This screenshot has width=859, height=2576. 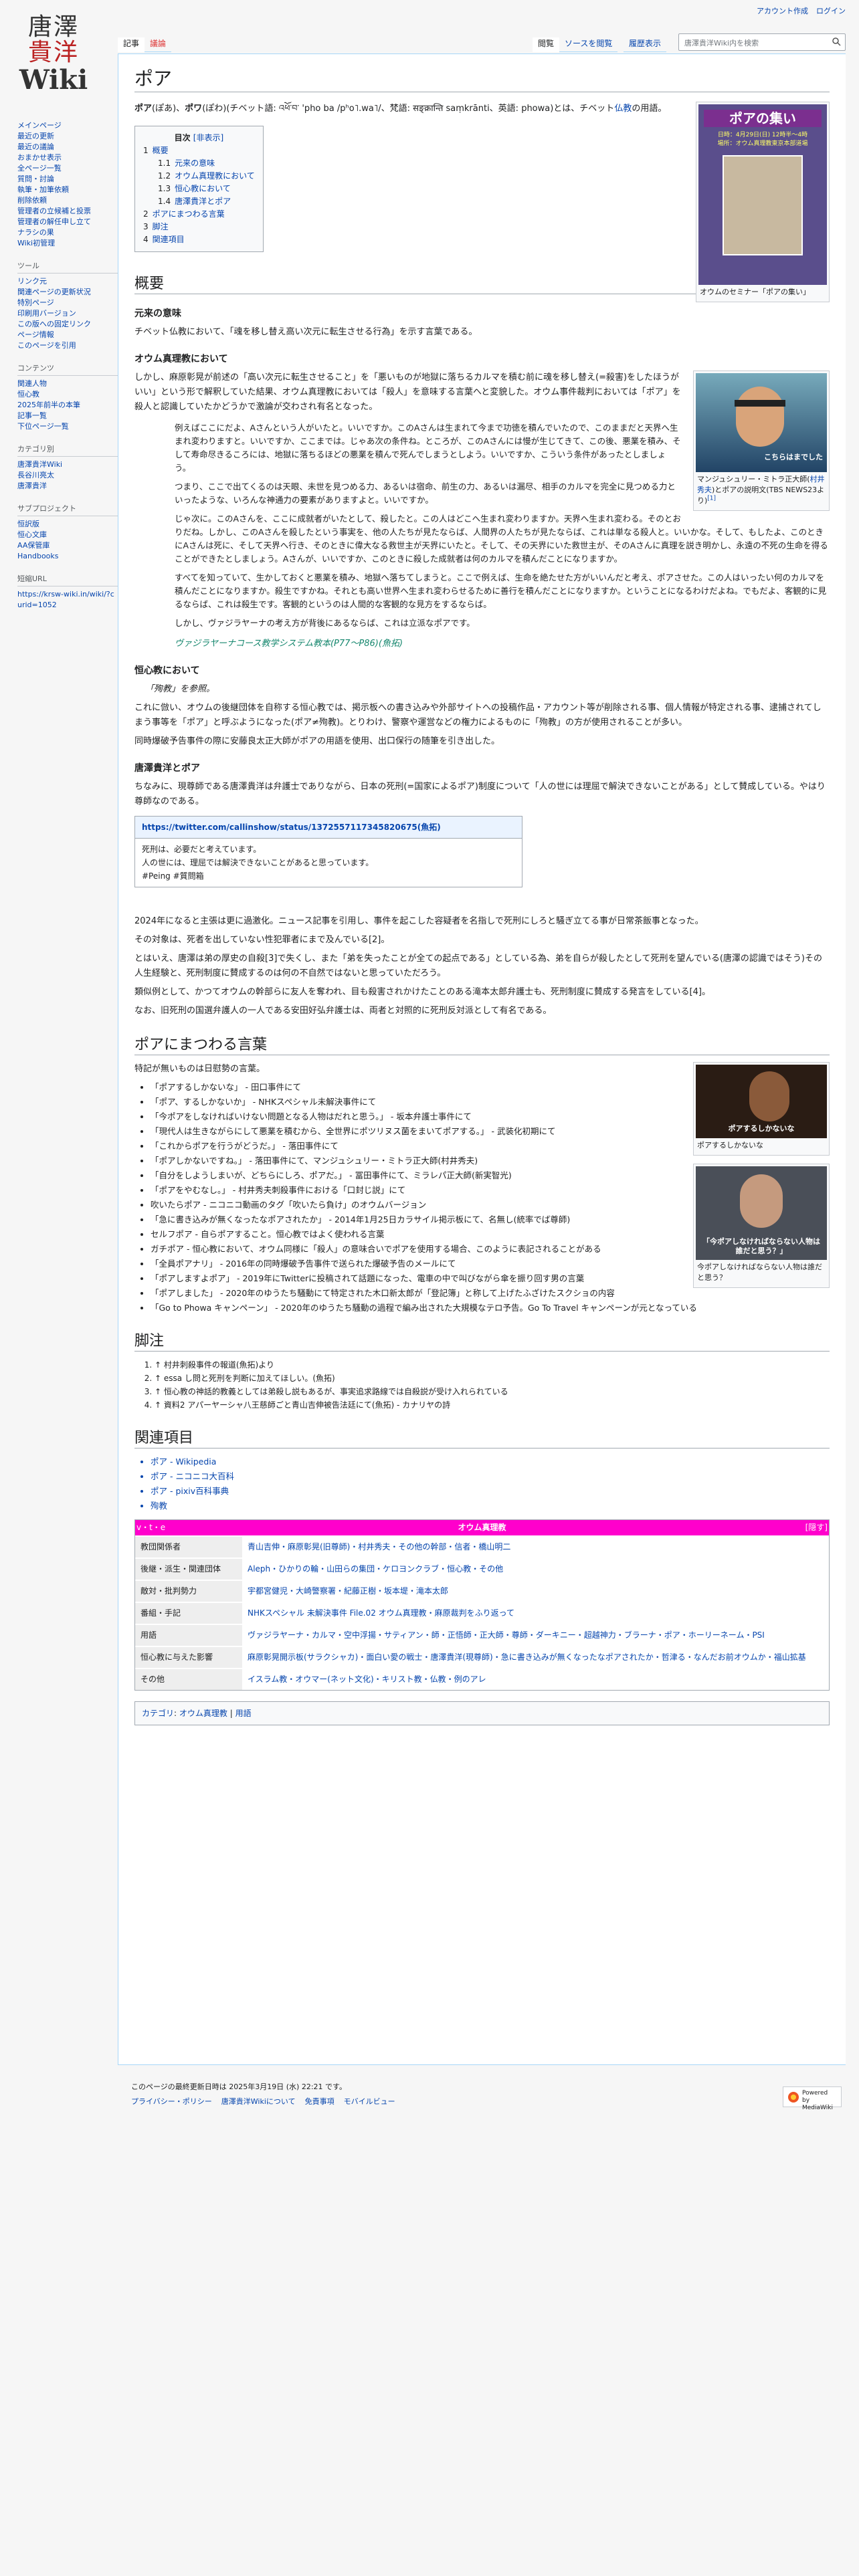 What do you see at coordinates (711, 498) in the screenshot?
I see `ref-1: [1]` at bounding box center [711, 498].